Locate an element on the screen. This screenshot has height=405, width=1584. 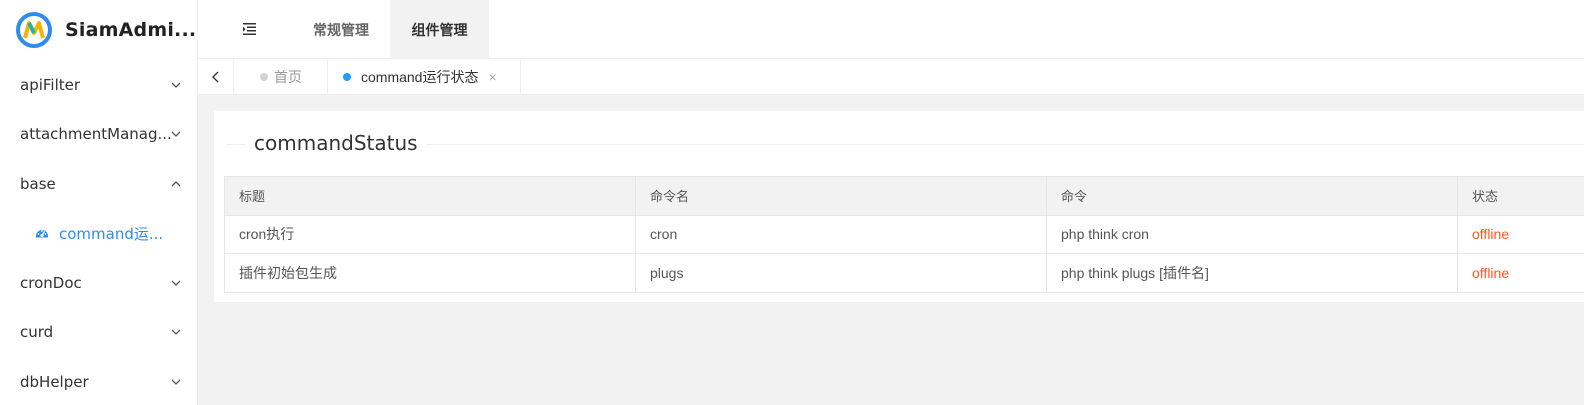
menu-fold-icon is located at coordinates (249, 29).